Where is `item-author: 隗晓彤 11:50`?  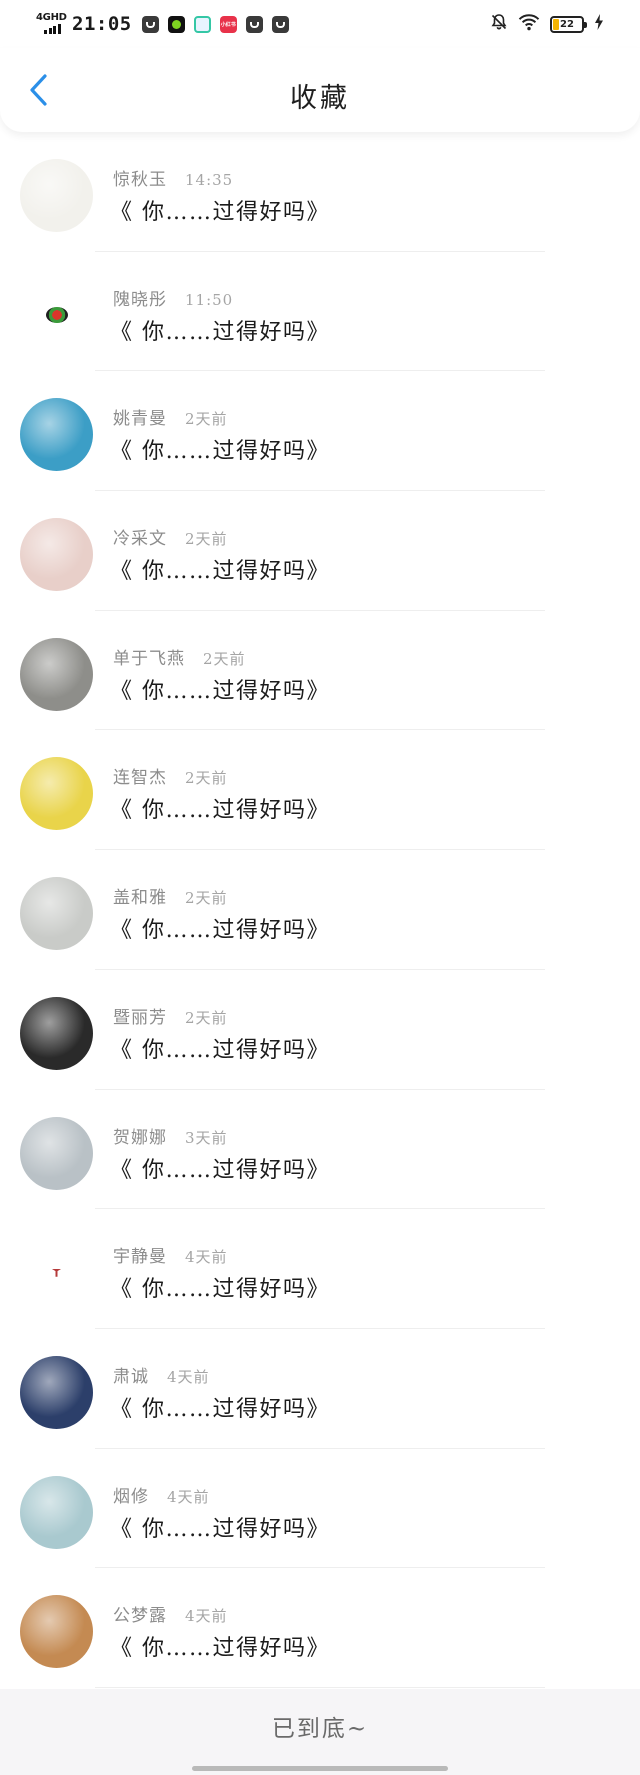
item-author: 隗晓彤 11:50 is located at coordinates (173, 297).